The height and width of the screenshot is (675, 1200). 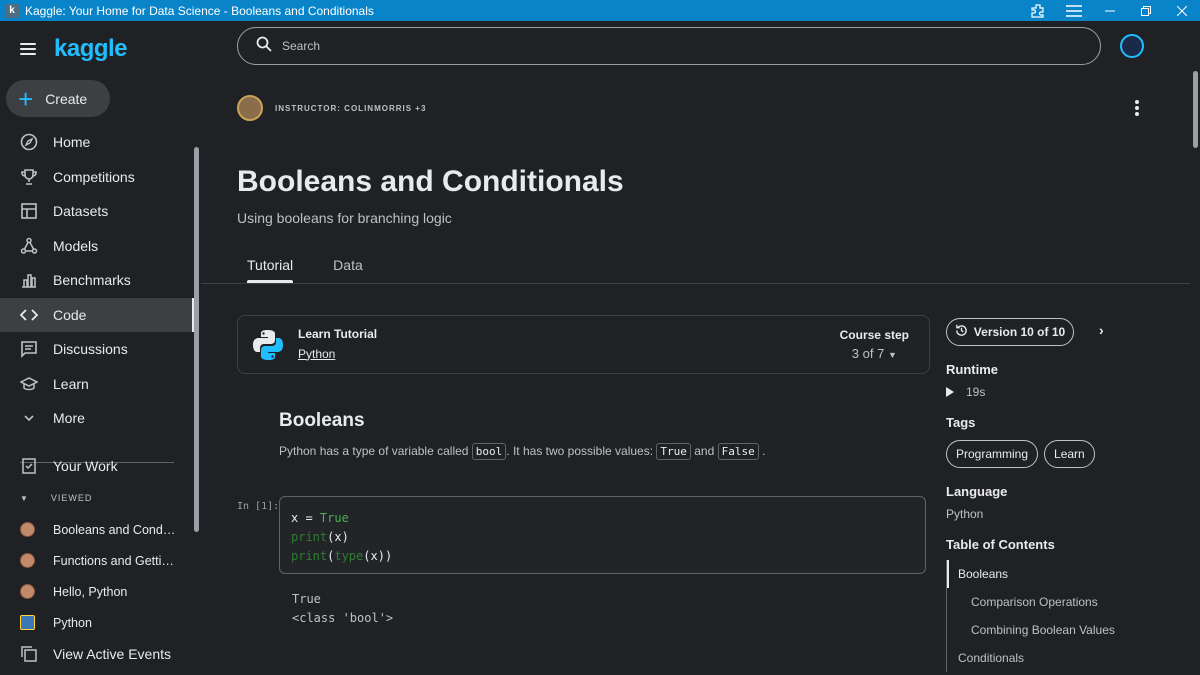 I want to click on sidebar-header: kaggle, so click(x=74, y=49).